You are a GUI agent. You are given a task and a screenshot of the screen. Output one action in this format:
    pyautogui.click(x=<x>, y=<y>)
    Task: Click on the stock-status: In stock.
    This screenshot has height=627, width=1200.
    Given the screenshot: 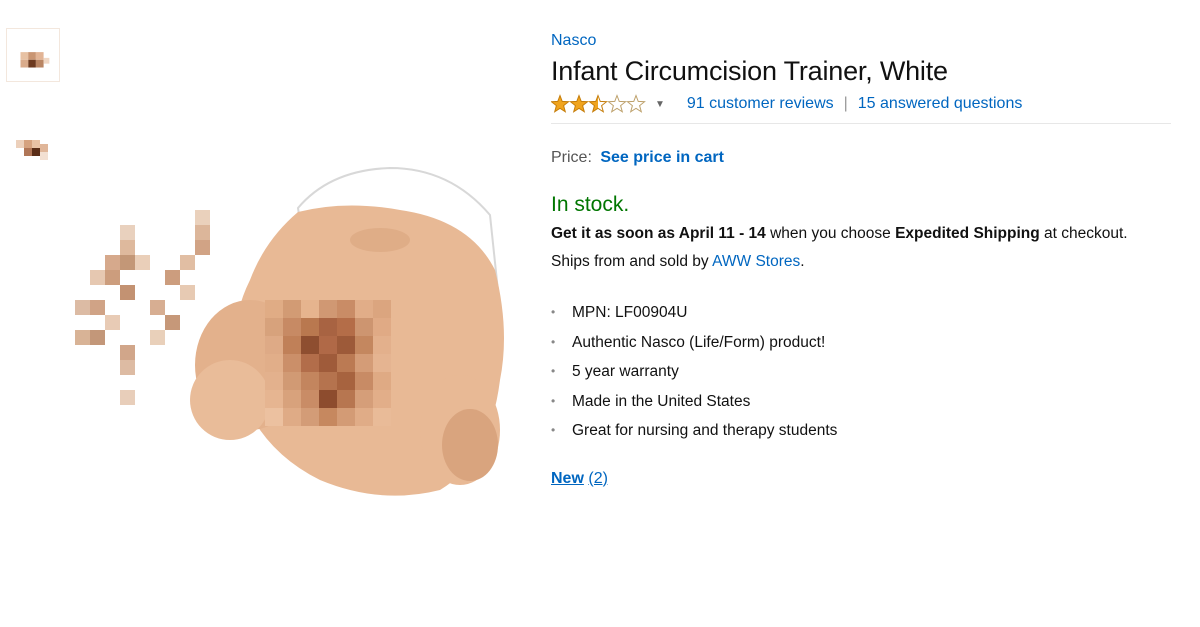 What is the action you would take?
    pyautogui.click(x=590, y=204)
    